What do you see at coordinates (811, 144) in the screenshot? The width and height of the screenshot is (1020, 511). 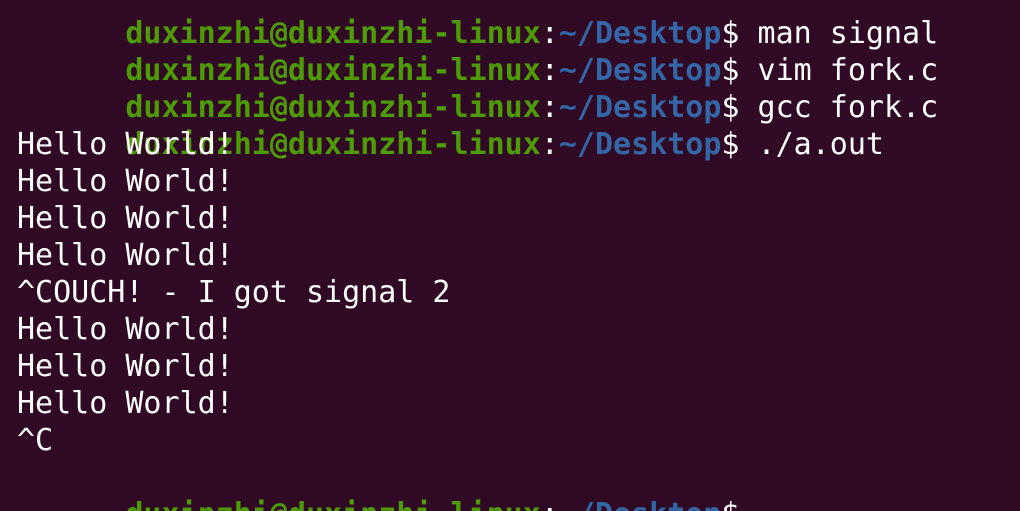 I see `command-text: ./a.out` at bounding box center [811, 144].